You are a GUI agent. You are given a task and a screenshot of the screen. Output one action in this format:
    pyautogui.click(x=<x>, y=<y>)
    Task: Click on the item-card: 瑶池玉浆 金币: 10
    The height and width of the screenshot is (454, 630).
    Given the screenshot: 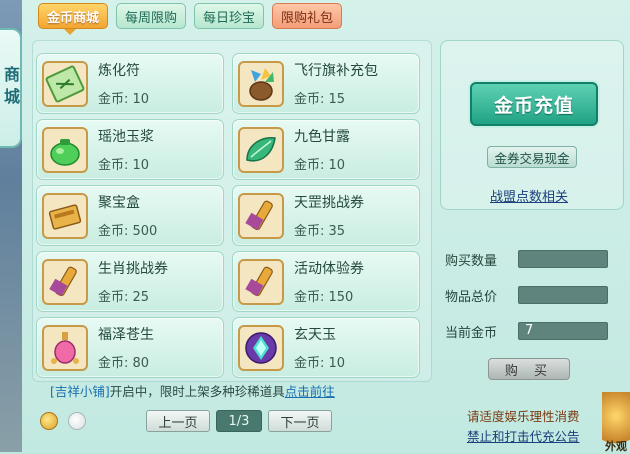 What is the action you would take?
    pyautogui.click(x=130, y=149)
    